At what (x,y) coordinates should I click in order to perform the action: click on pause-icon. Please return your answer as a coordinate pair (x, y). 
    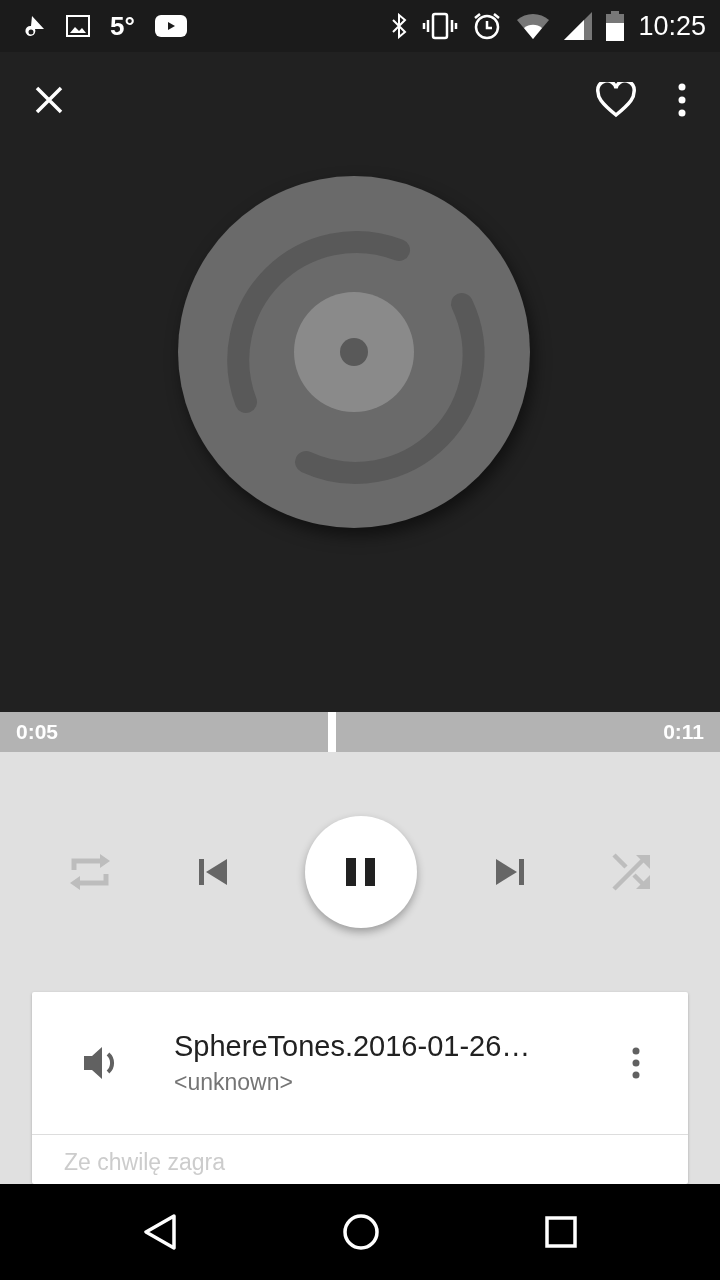
    Looking at the image, I should click on (361, 872).